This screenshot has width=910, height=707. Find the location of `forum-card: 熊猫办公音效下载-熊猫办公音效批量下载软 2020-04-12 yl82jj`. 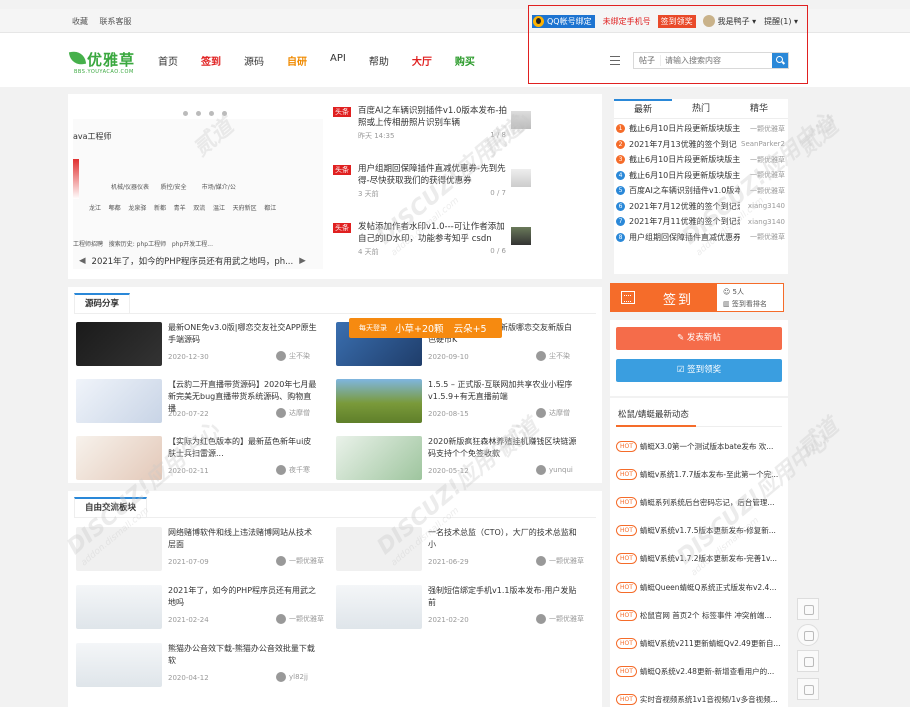

forum-card: 熊猫办公音效下载-熊猫办公音效批量下载软 2020-04-12 yl82jj is located at coordinates (206, 668).